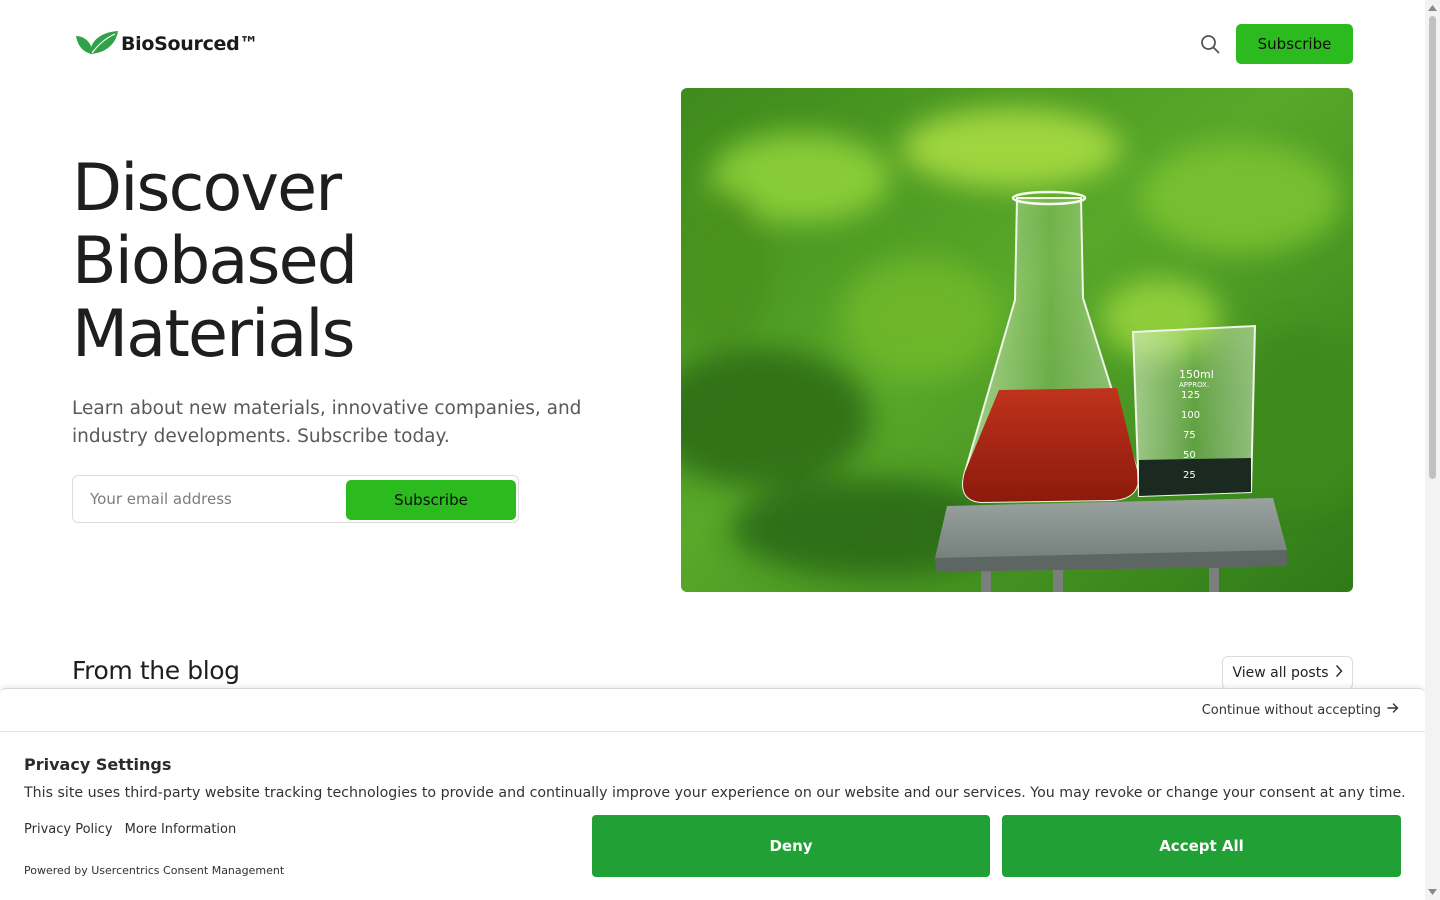 The height and width of the screenshot is (900, 1440). Describe the element at coordinates (1294, 44) in the screenshot. I see `header-subscribe-button: Subscribe` at that location.